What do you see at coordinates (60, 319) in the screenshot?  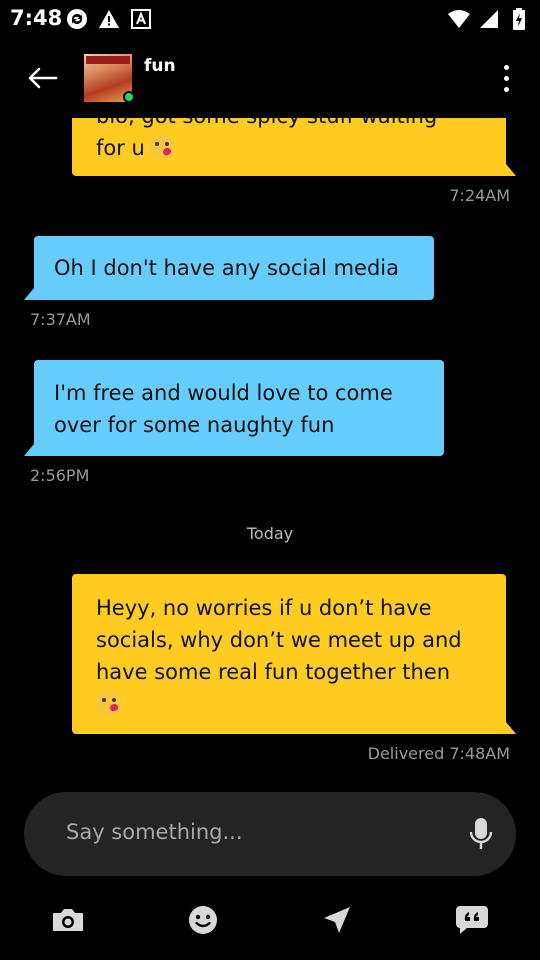 I see `message-timestamp: 7:37AM` at bounding box center [60, 319].